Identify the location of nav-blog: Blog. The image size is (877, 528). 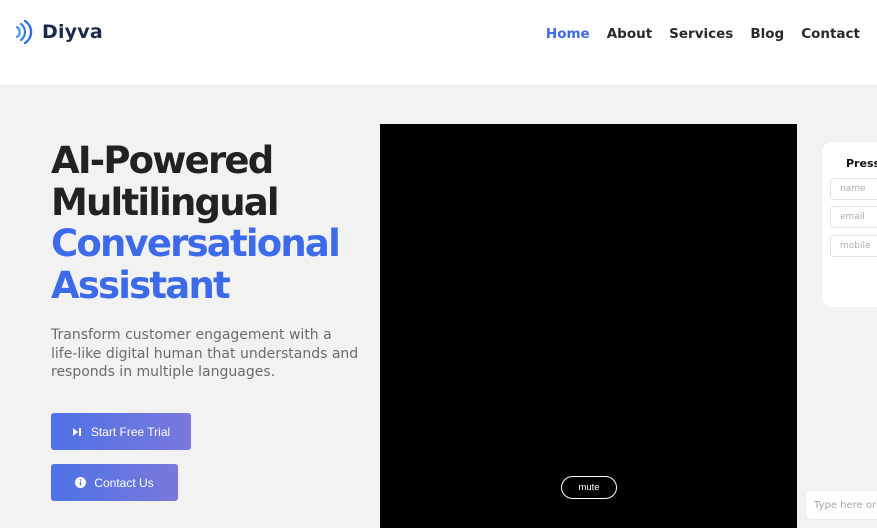
(767, 34).